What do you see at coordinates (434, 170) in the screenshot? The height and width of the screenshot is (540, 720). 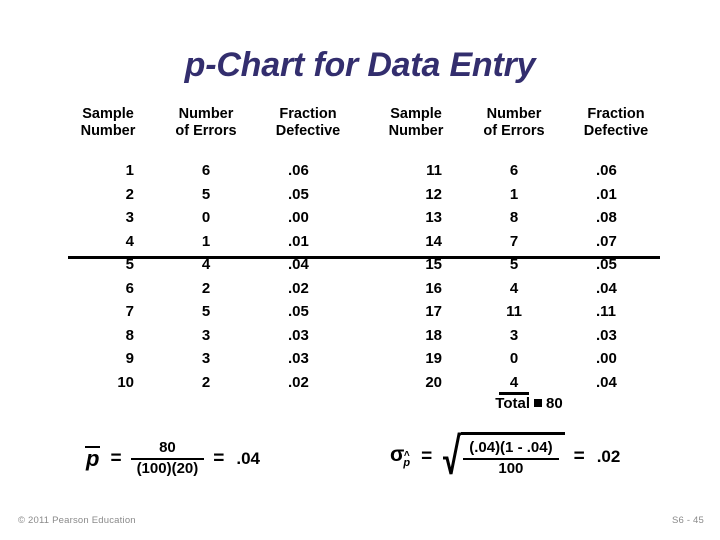 I see `cell-sample-number: 11` at bounding box center [434, 170].